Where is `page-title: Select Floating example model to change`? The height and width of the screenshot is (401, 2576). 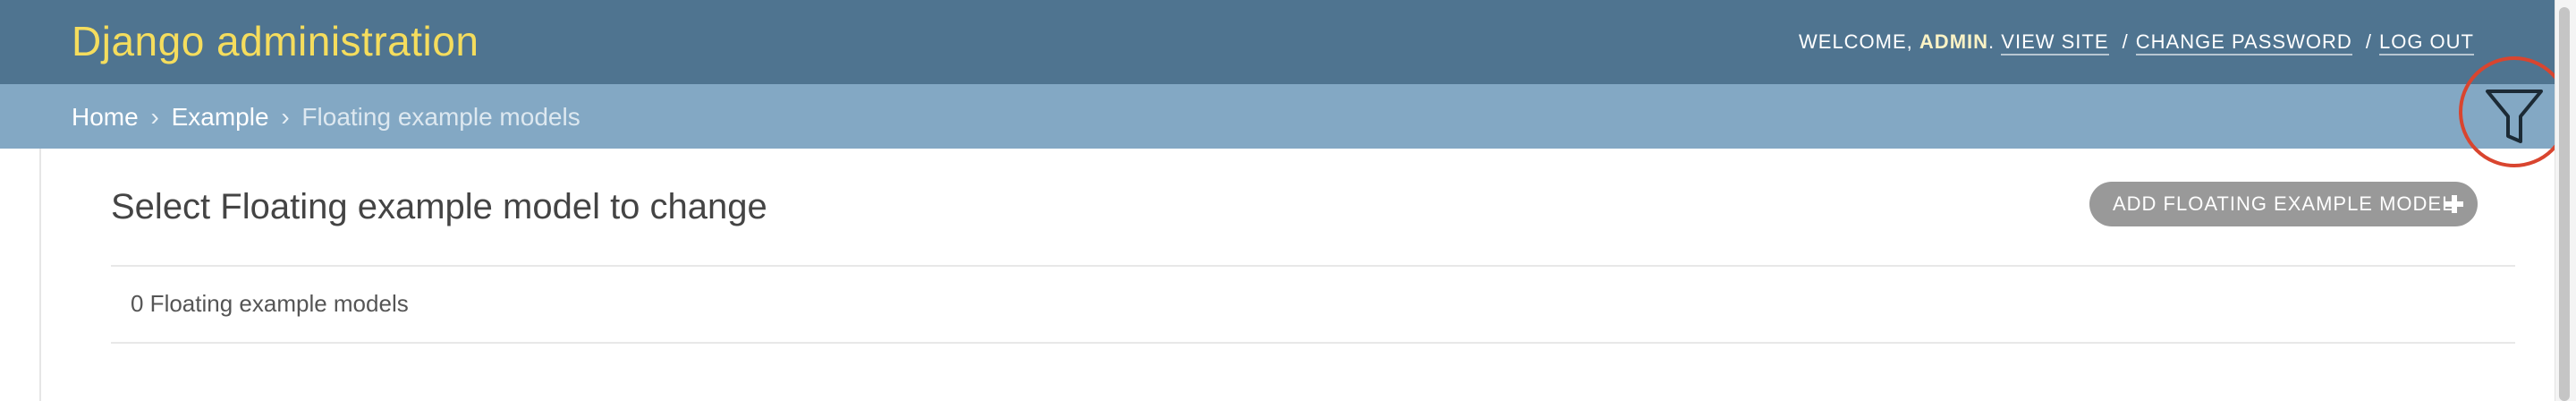 page-title: Select Floating example model to change is located at coordinates (439, 206).